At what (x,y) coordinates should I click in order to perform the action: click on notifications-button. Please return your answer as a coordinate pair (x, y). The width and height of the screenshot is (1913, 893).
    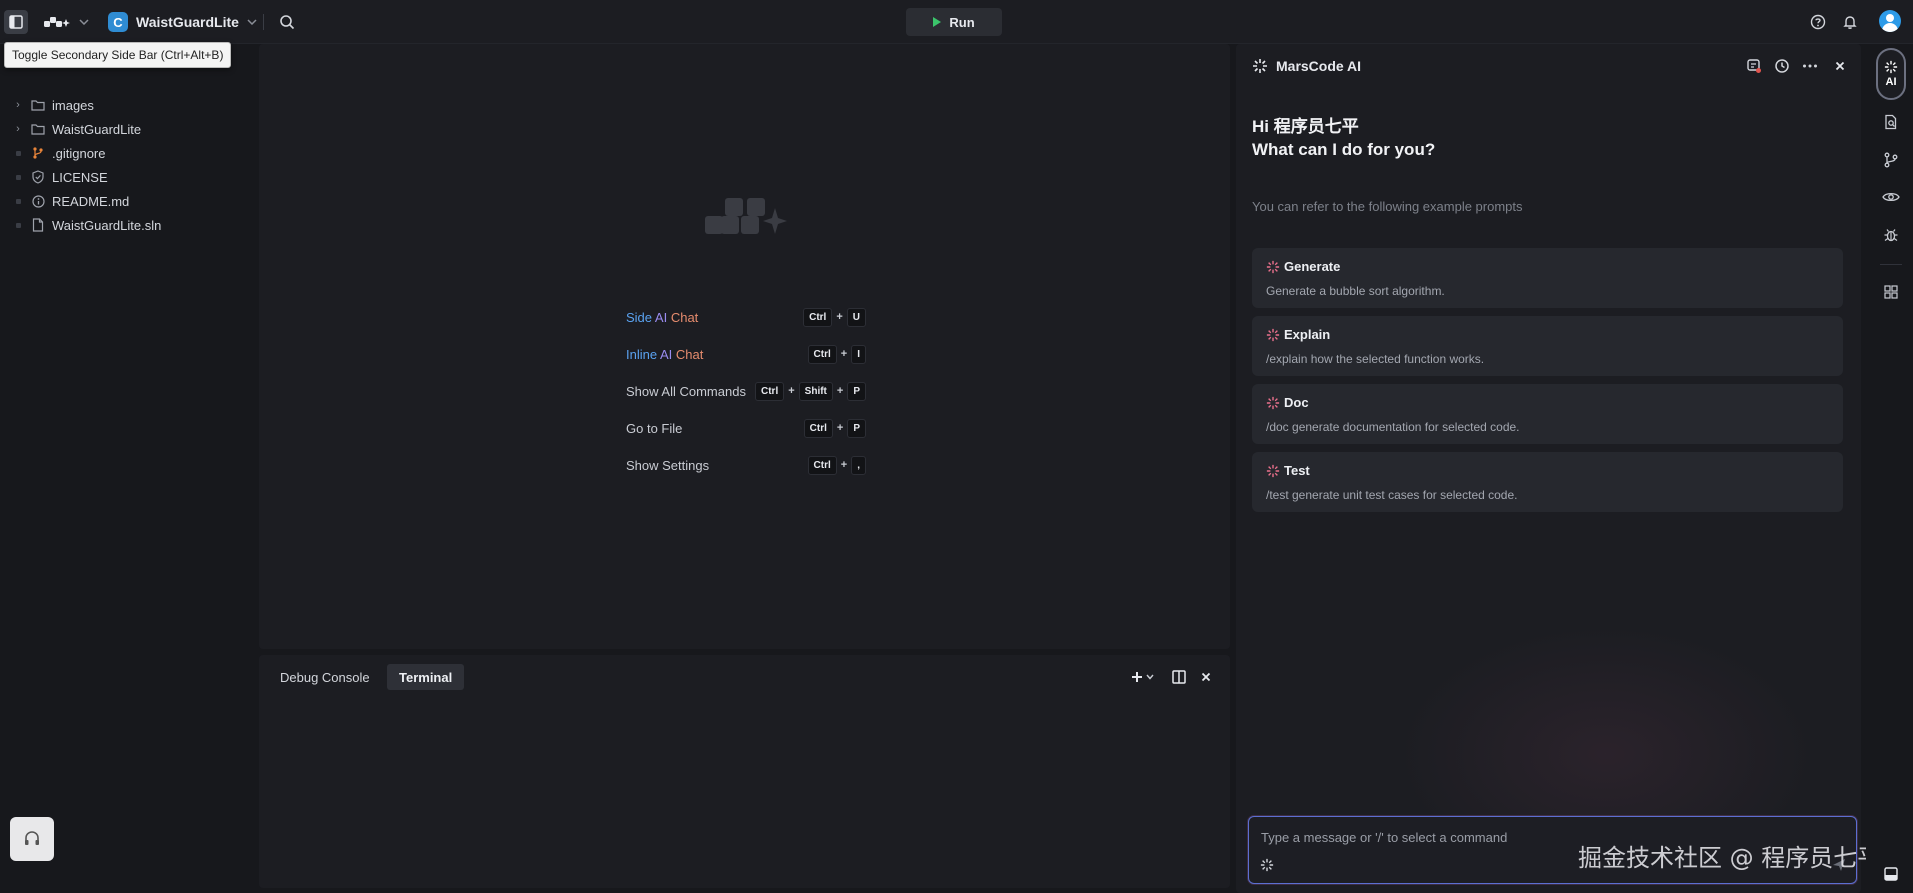
    Looking at the image, I should click on (1850, 22).